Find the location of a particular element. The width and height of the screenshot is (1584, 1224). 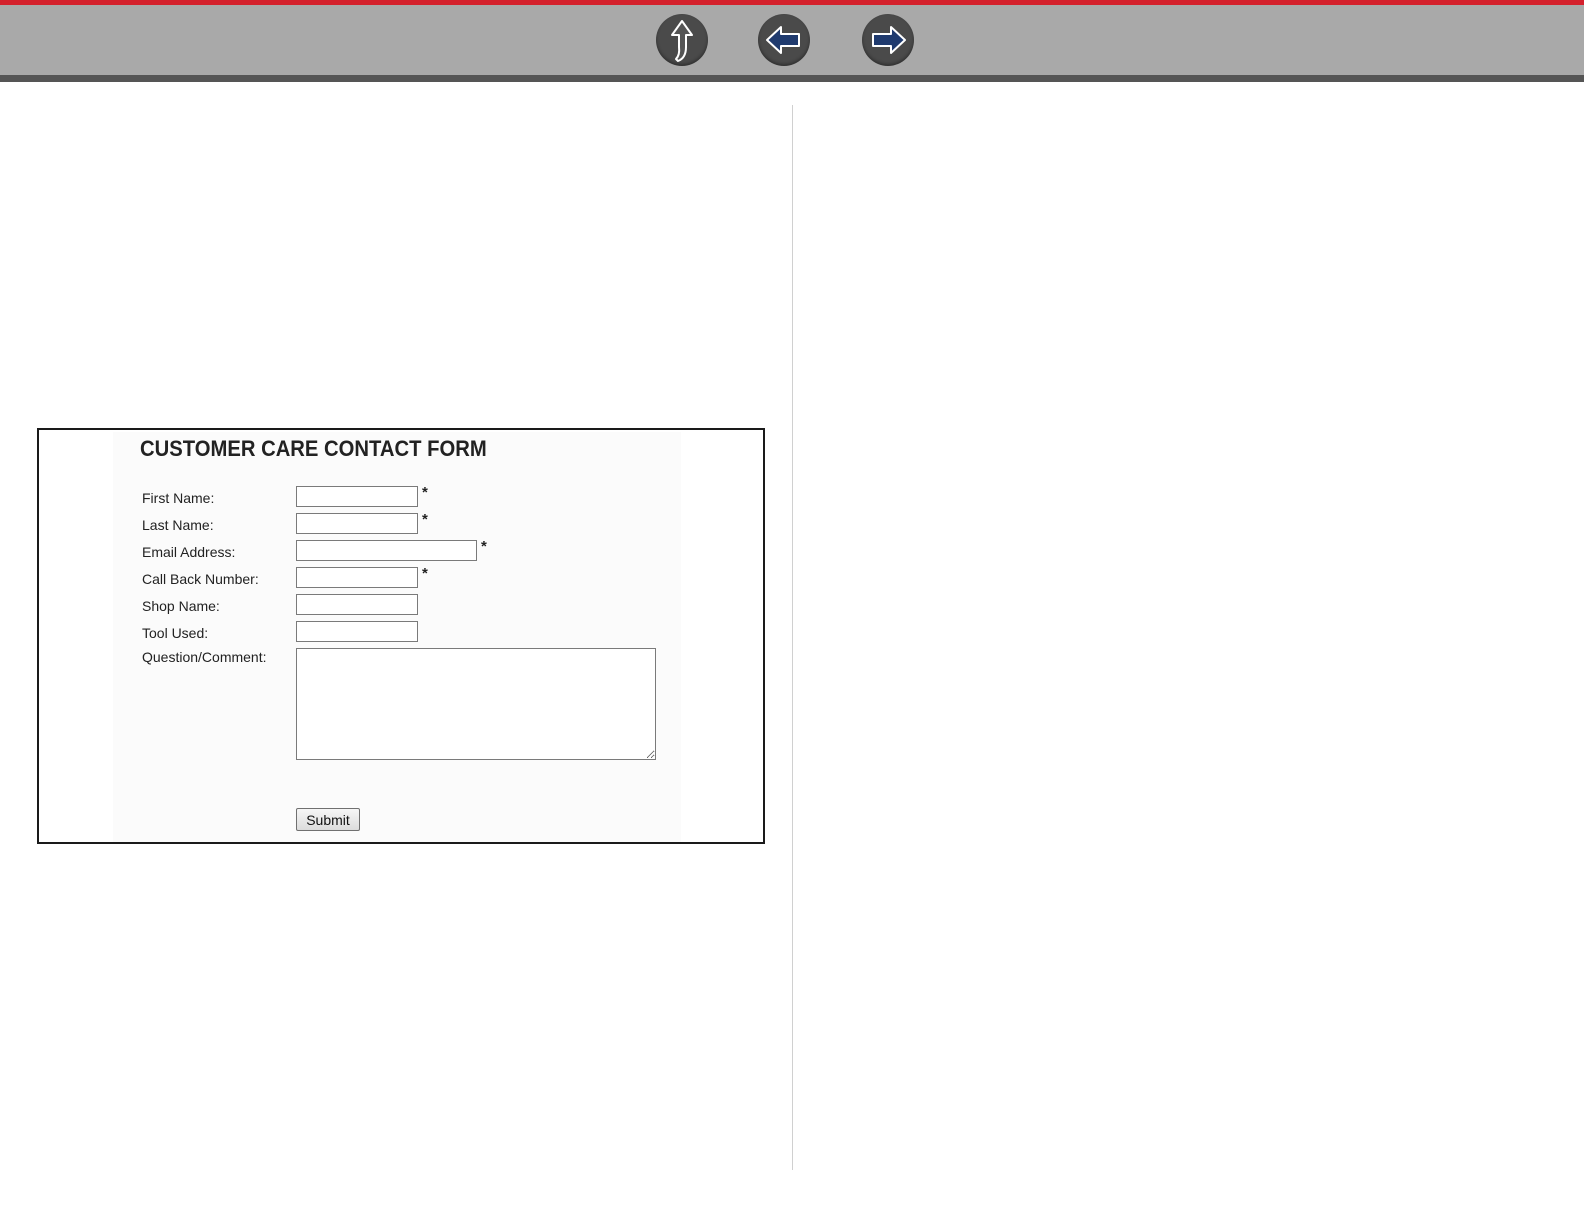

top-accent-stripe is located at coordinates (792, 2).